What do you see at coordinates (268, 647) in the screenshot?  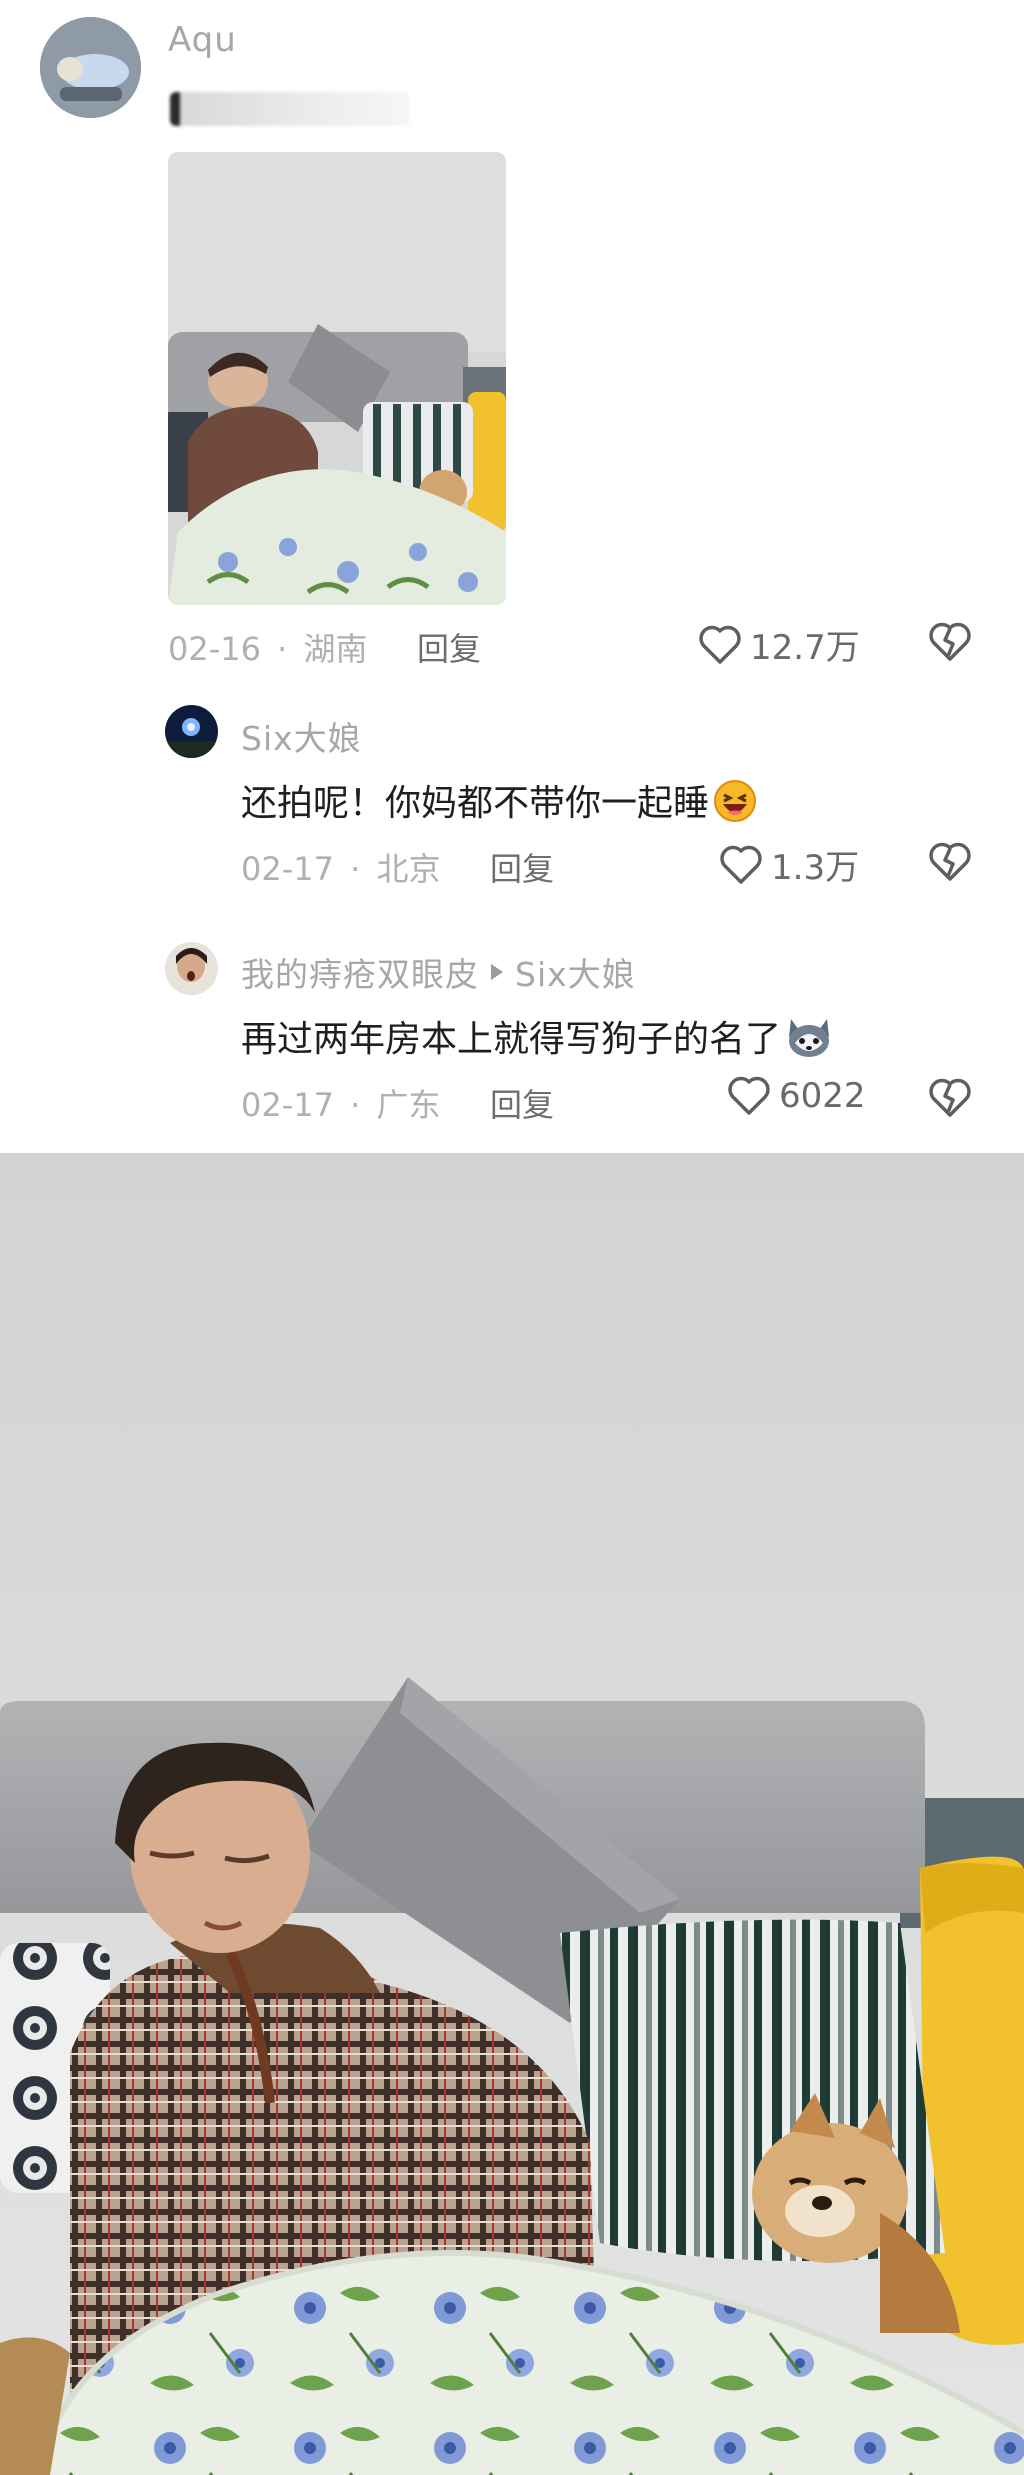 I see `comment-meta: 02-16 · 湖南` at bounding box center [268, 647].